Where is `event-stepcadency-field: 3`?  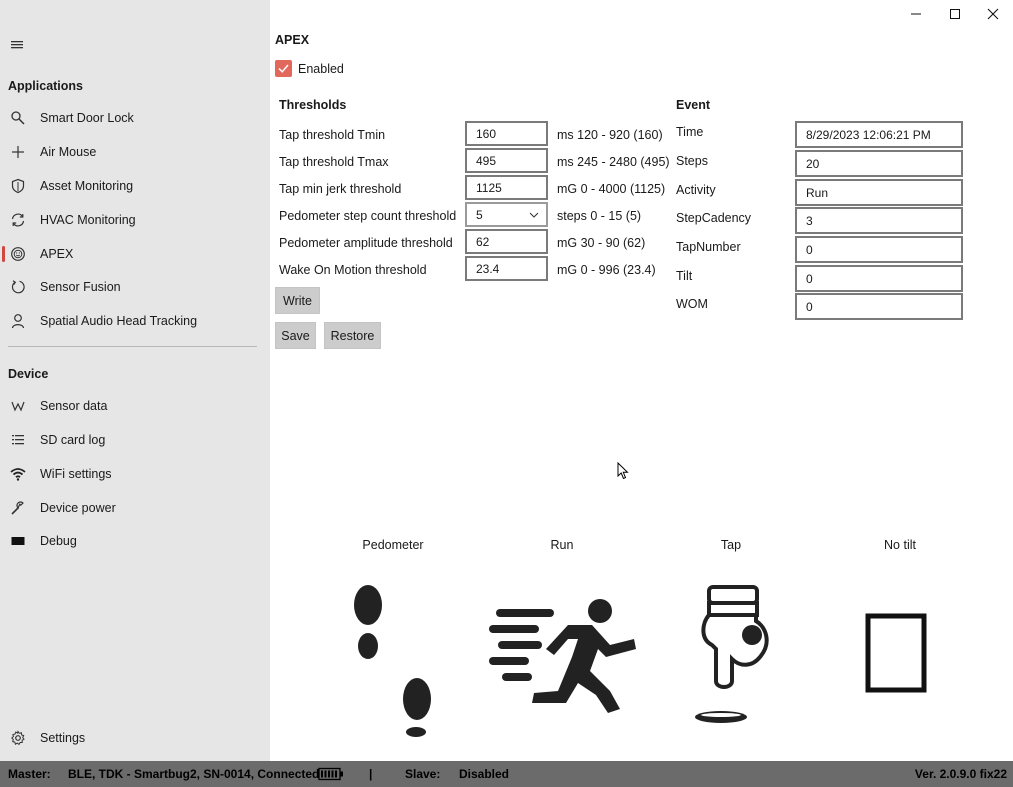
event-stepcadency-field: 3 is located at coordinates (879, 220).